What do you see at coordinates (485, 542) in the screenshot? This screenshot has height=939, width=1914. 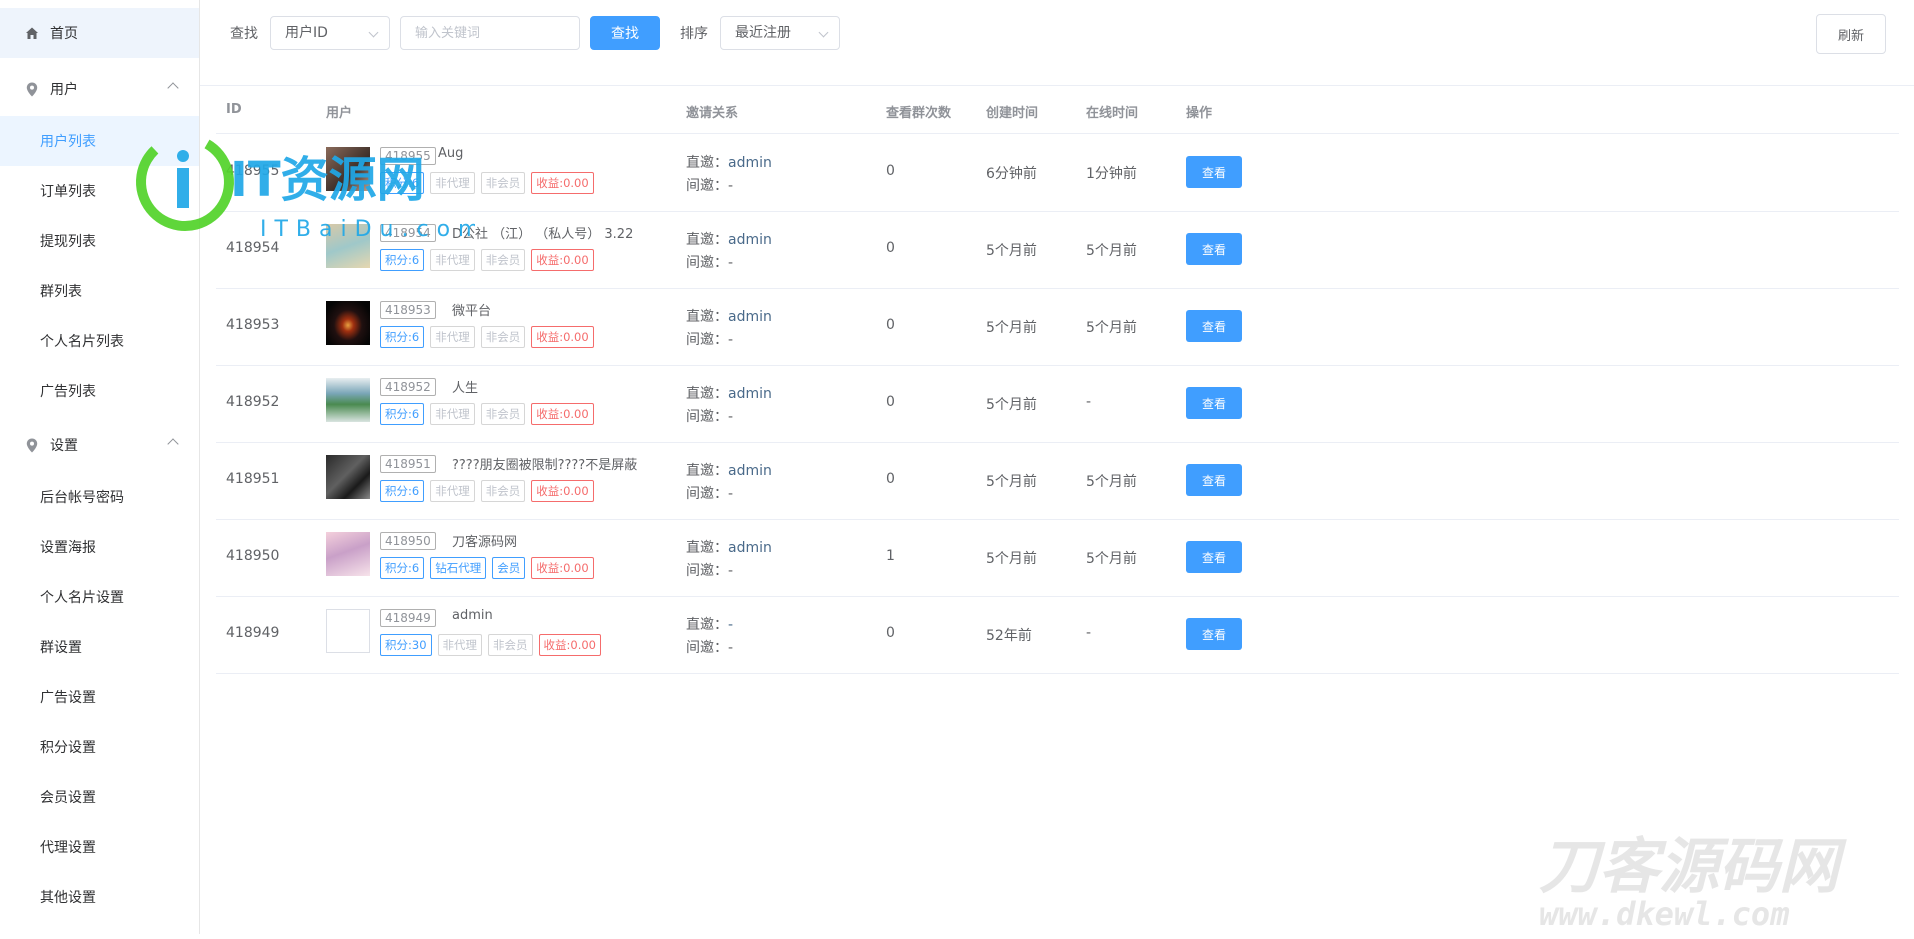 I see `user-name: 刀客源码网` at bounding box center [485, 542].